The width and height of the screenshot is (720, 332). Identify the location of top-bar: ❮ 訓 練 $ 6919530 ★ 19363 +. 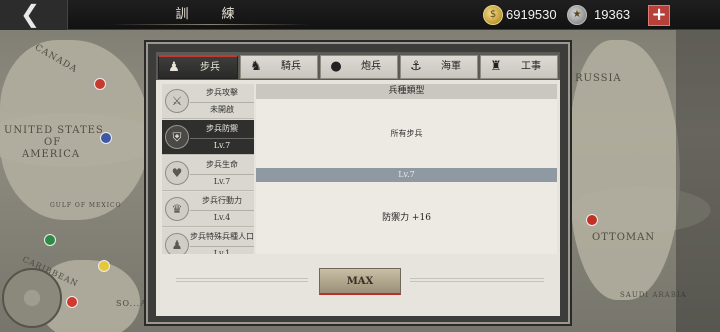
(360, 15).